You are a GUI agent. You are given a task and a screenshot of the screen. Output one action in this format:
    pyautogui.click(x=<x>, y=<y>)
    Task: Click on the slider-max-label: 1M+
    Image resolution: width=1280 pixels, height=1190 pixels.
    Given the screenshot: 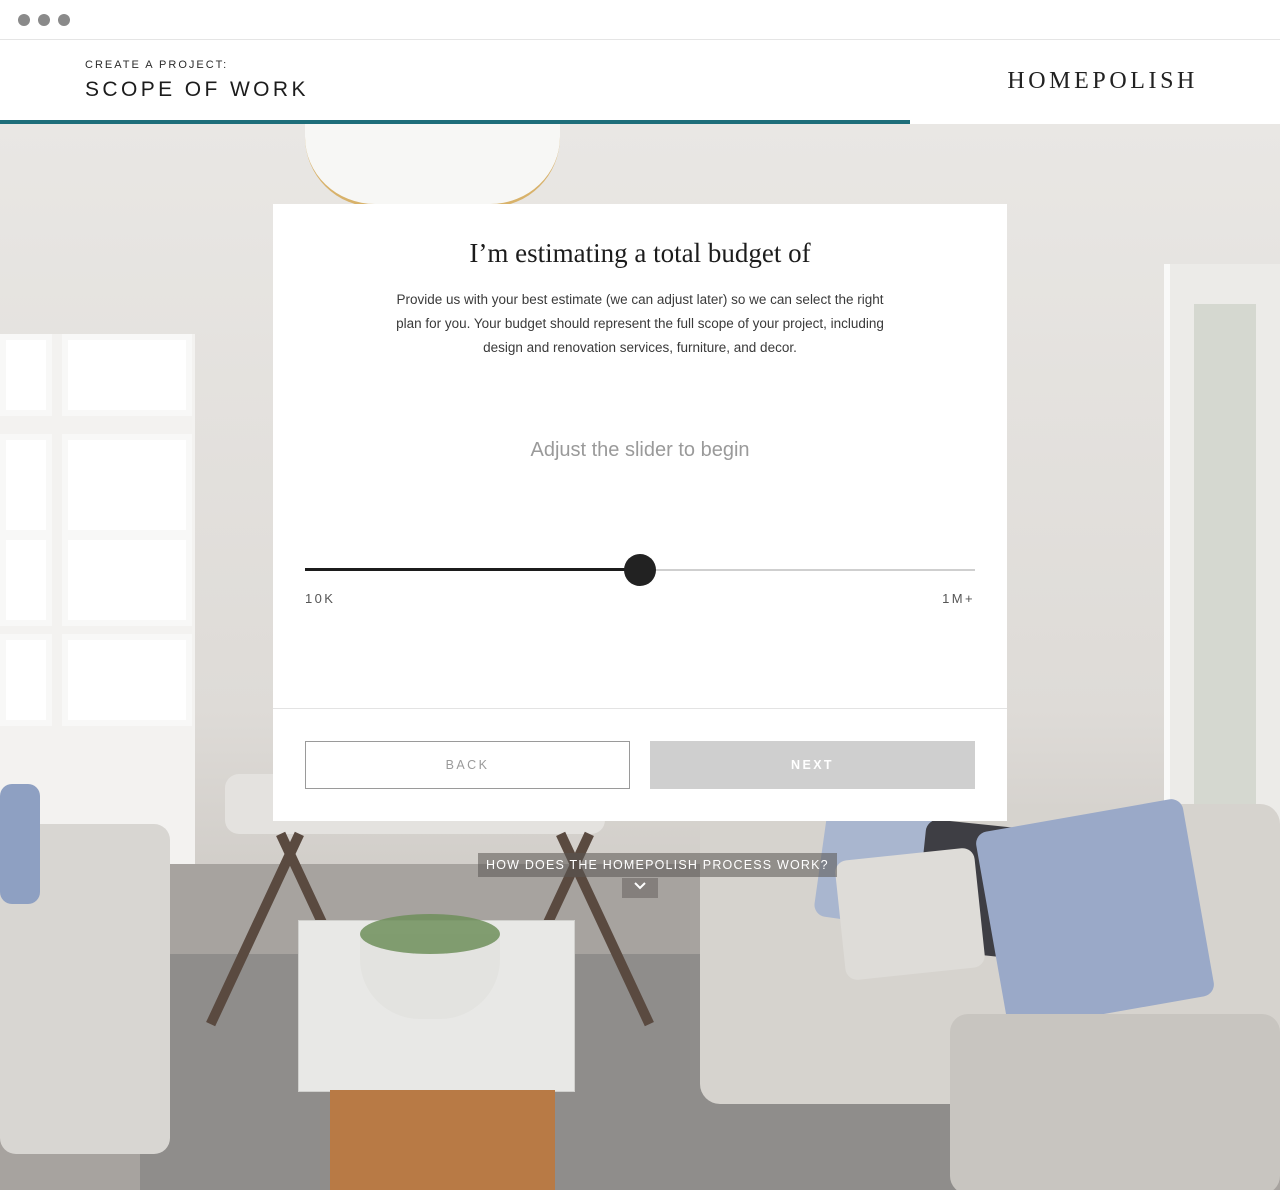 What is the action you would take?
    pyautogui.click(x=958, y=598)
    